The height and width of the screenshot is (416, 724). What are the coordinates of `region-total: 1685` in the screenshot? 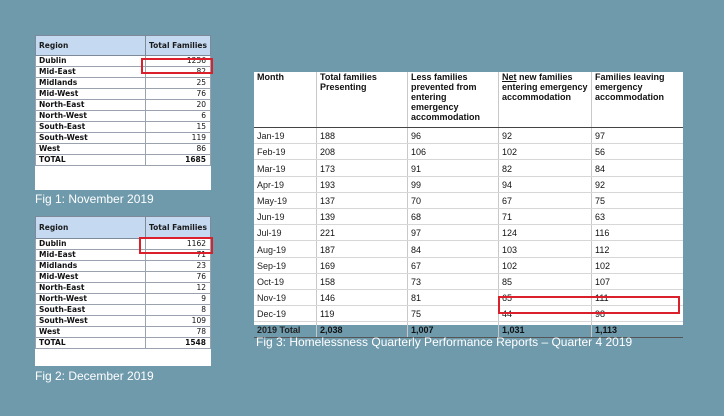 It's located at (178, 160).